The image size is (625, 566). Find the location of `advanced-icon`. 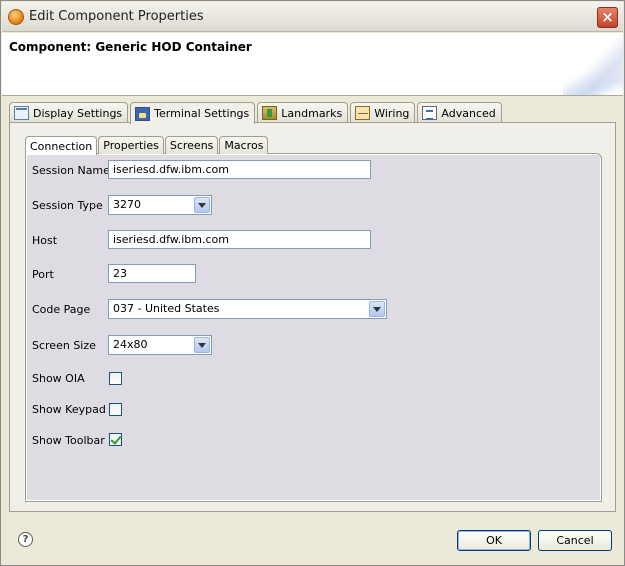

advanced-icon is located at coordinates (430, 113).